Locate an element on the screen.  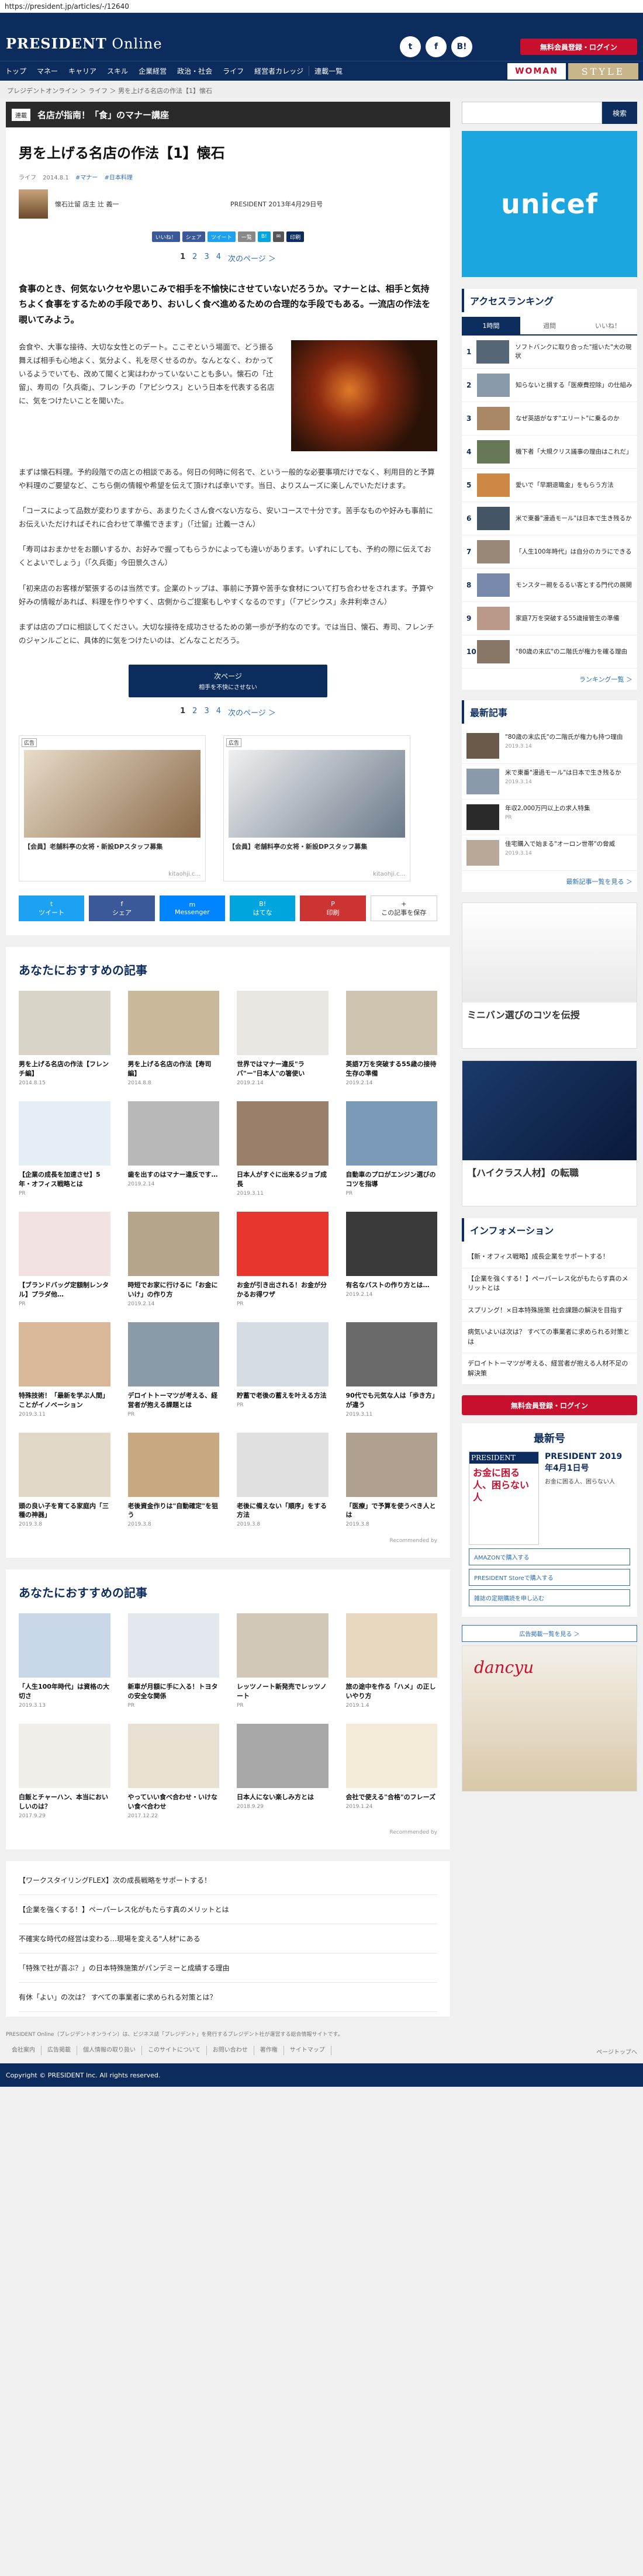
share-button-large: t ツイート is located at coordinates (52, 908).